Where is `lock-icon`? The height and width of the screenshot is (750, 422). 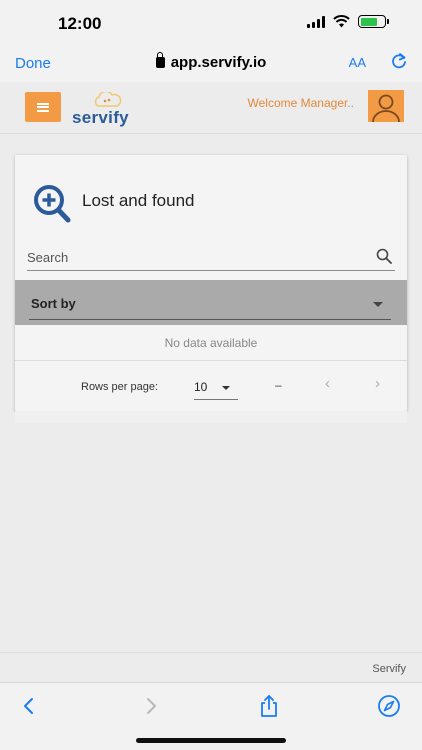 lock-icon is located at coordinates (160, 60).